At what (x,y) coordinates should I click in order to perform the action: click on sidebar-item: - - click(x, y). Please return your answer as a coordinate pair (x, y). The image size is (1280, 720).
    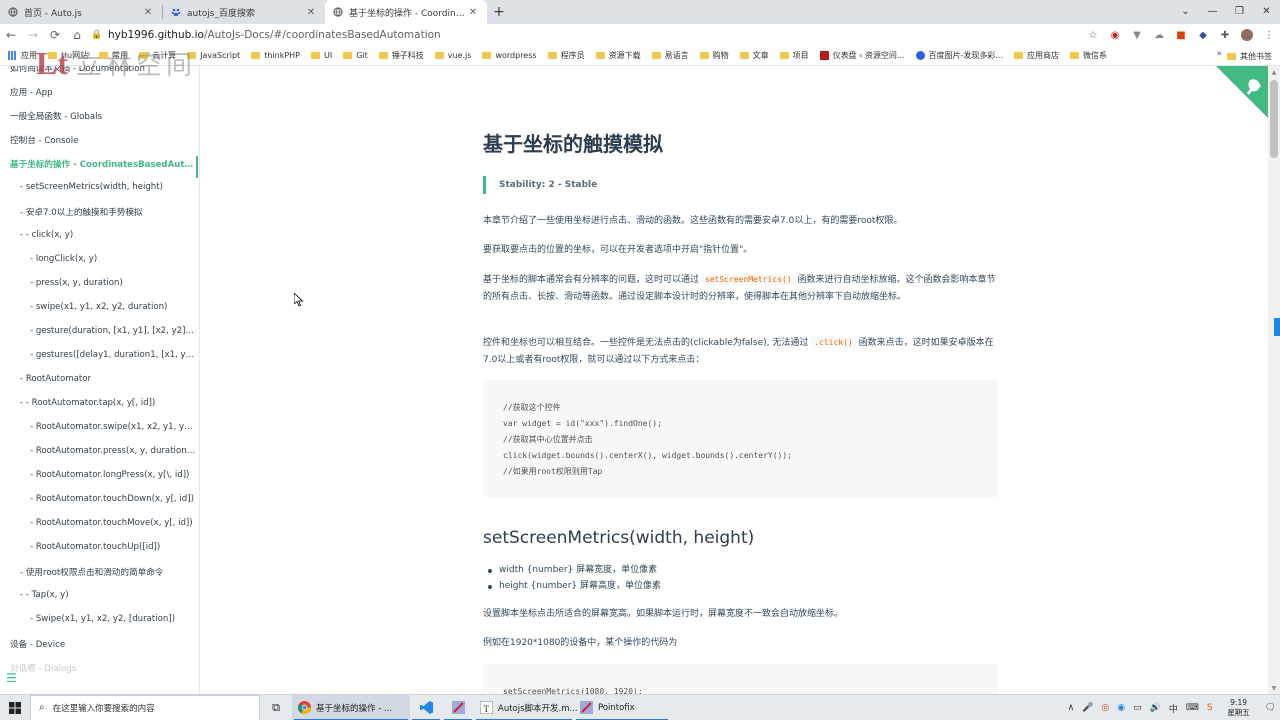
    Looking at the image, I should click on (108, 235).